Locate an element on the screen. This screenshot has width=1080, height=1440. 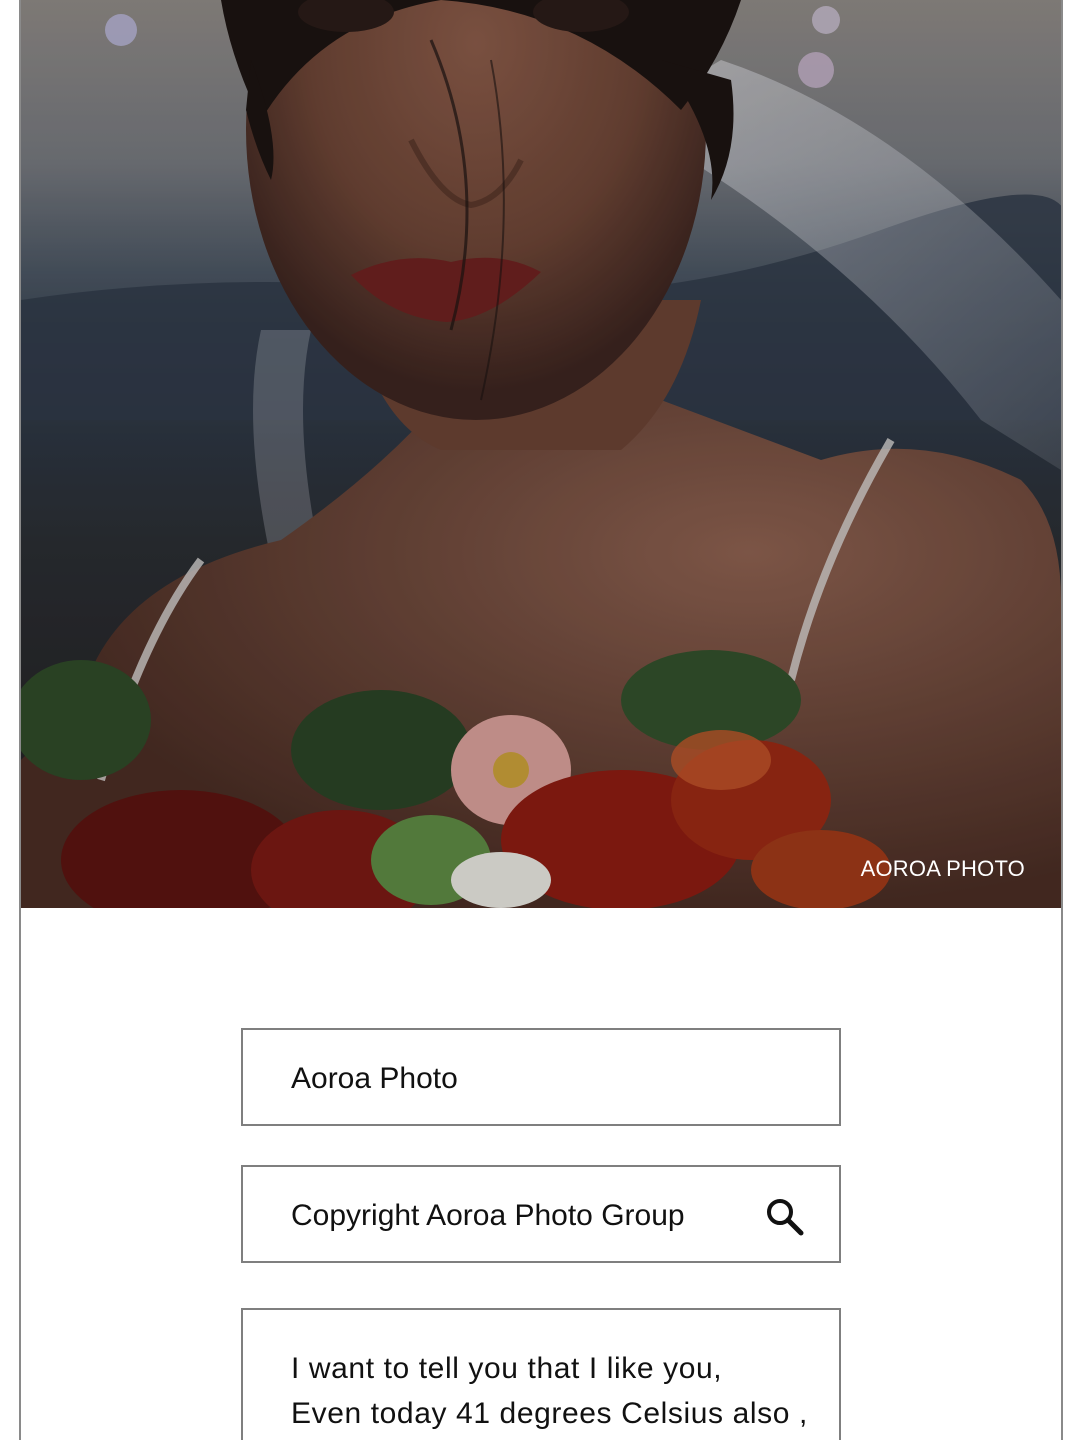
name-field-value: Aoroa Photo is located at coordinates (374, 1078).